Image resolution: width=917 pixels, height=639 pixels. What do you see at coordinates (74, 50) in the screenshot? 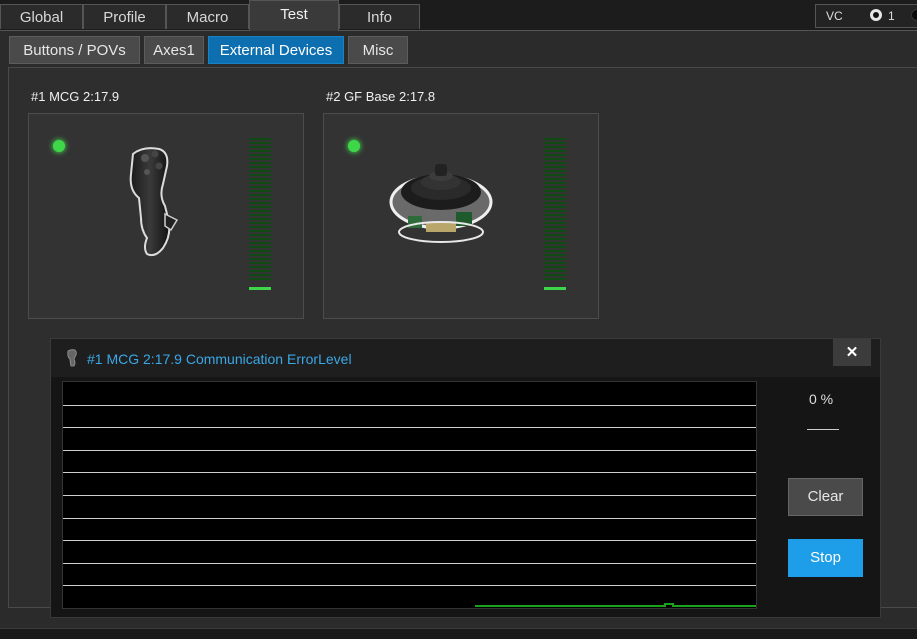
I see `subtab-buttons-povs: Buttons / POVs` at bounding box center [74, 50].